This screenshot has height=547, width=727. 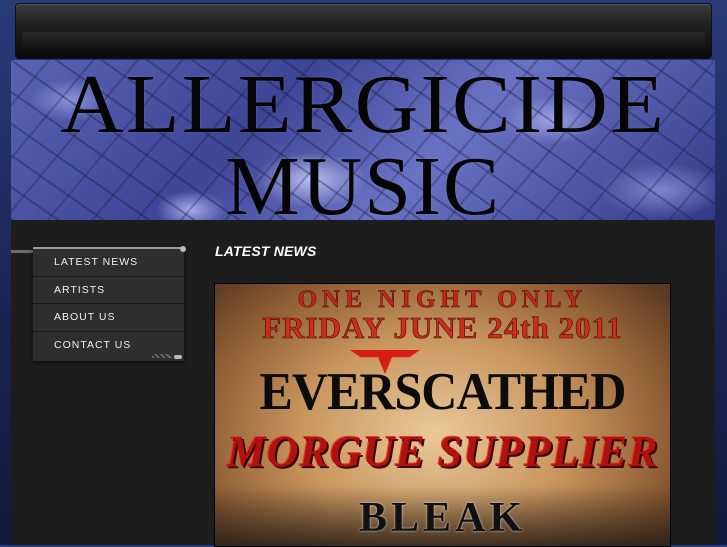 I want to click on nav-grip-decoration, so click(x=162, y=356).